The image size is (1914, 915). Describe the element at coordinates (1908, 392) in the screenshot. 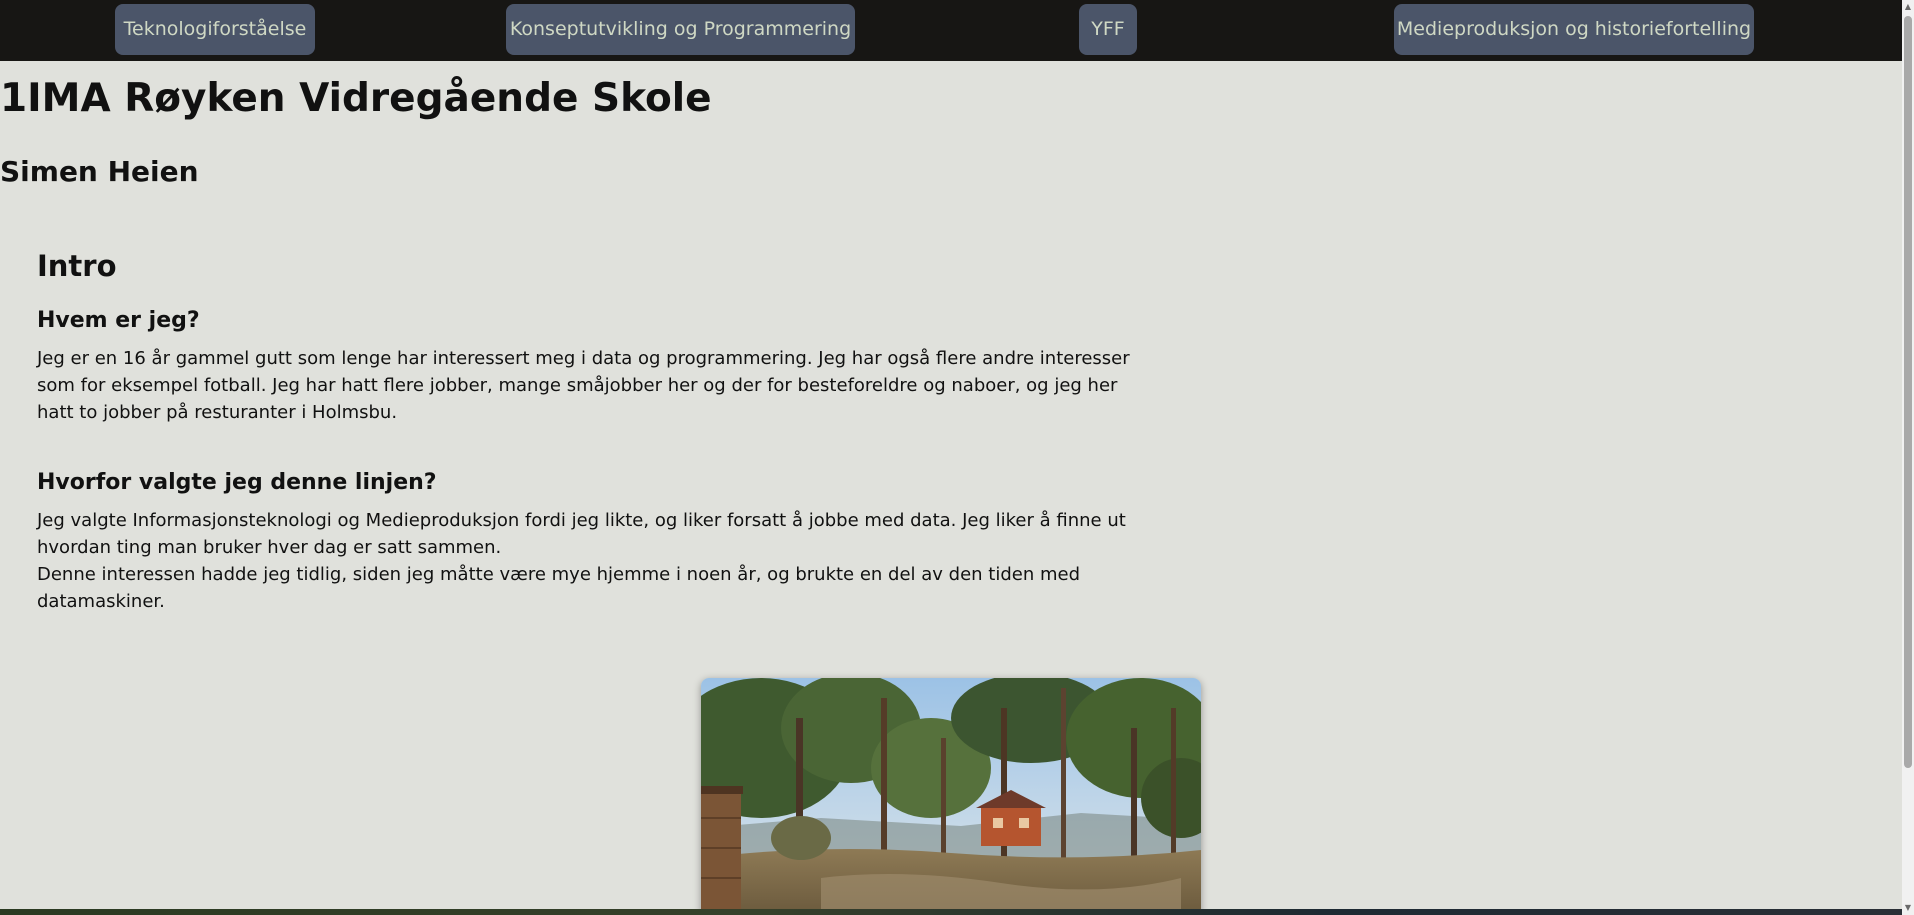

I see `scroll-thumb` at that location.